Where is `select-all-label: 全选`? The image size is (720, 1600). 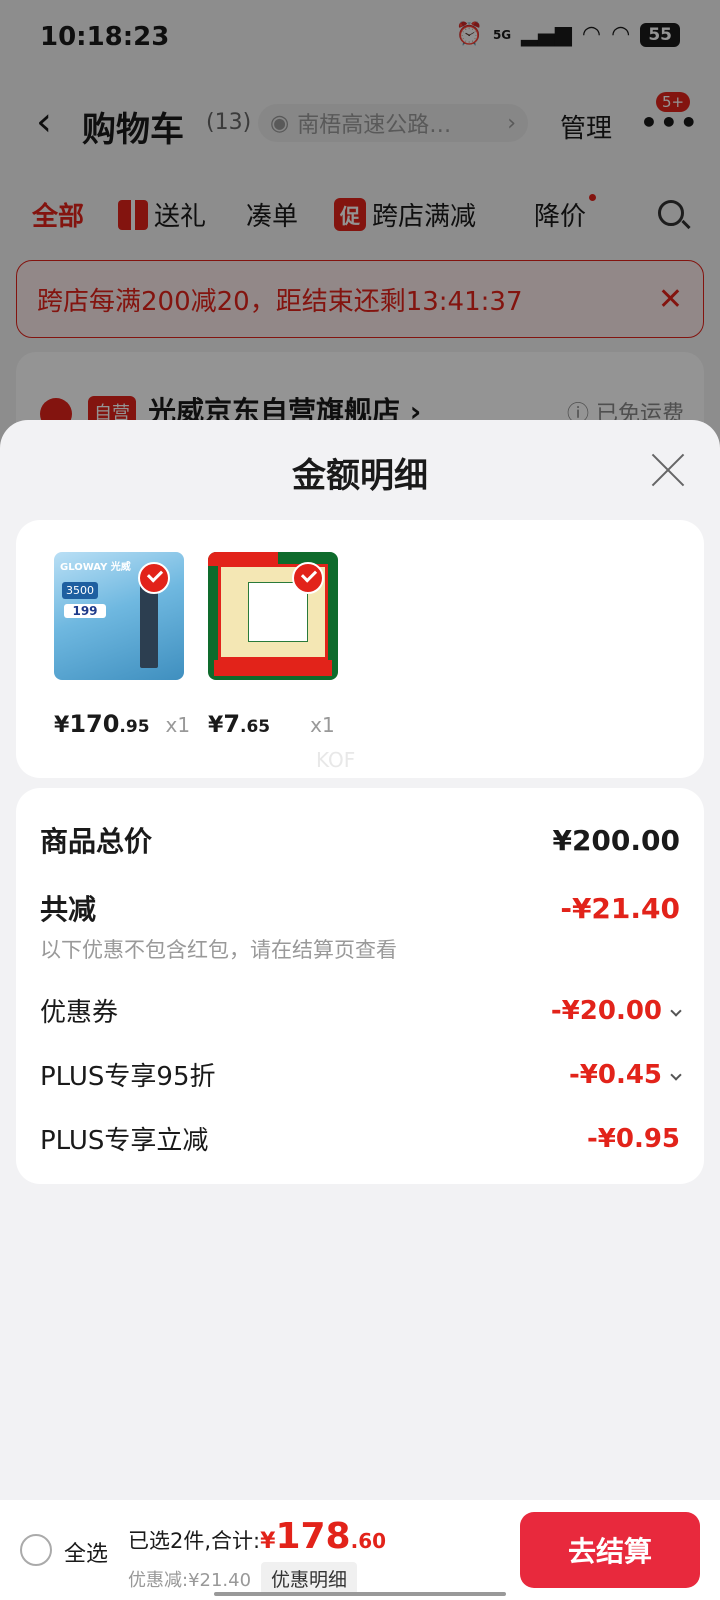
select-all-label: 全选 is located at coordinates (86, 1552).